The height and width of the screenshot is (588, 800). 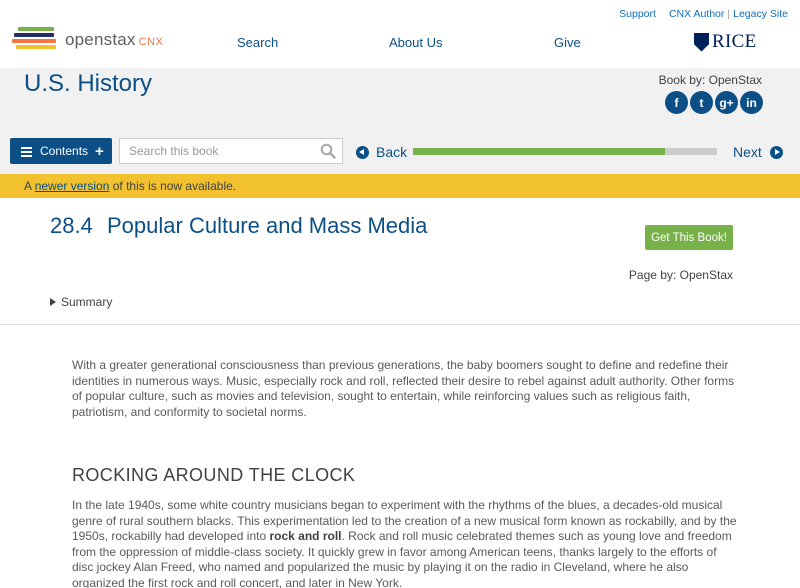 What do you see at coordinates (257, 42) in the screenshot?
I see `nav-search: Search` at bounding box center [257, 42].